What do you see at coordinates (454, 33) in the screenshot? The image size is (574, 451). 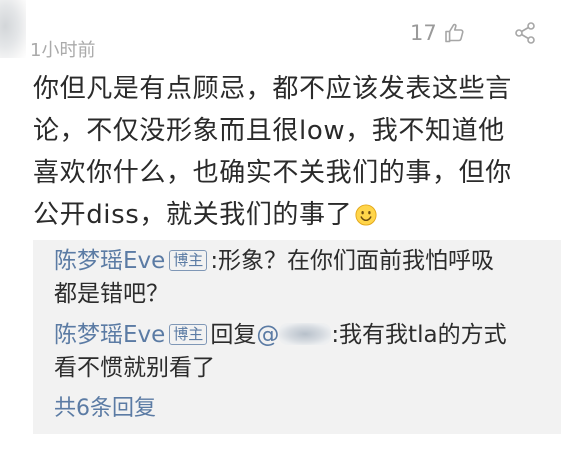 I see `thumbs-up-icon` at bounding box center [454, 33].